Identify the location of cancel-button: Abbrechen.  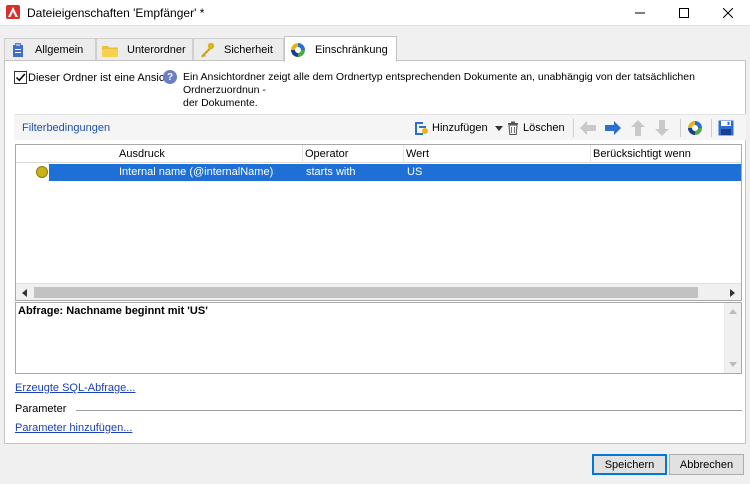
(706, 464).